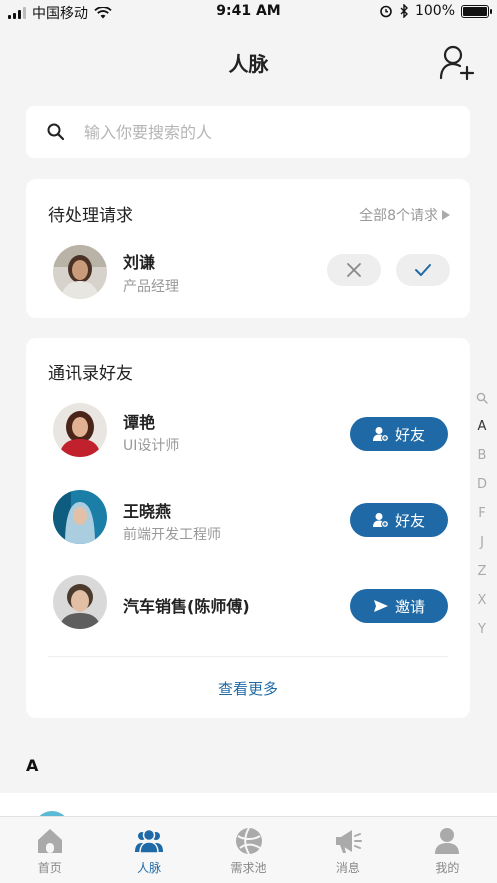  What do you see at coordinates (476, 11) in the screenshot?
I see `battery-icon` at bounding box center [476, 11].